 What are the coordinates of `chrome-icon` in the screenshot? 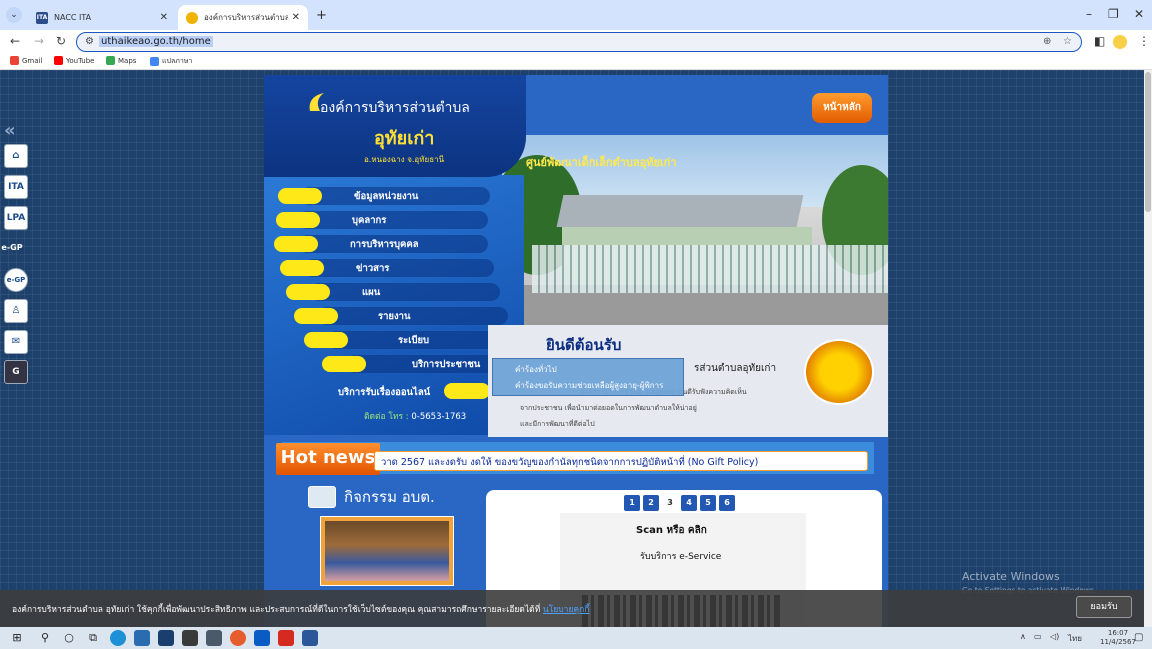 It's located at (238, 638).